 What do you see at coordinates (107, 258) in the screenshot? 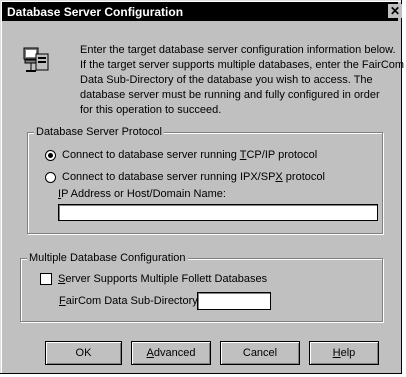
I see `multi-db-group-label: Multiple Database Configuration` at bounding box center [107, 258].